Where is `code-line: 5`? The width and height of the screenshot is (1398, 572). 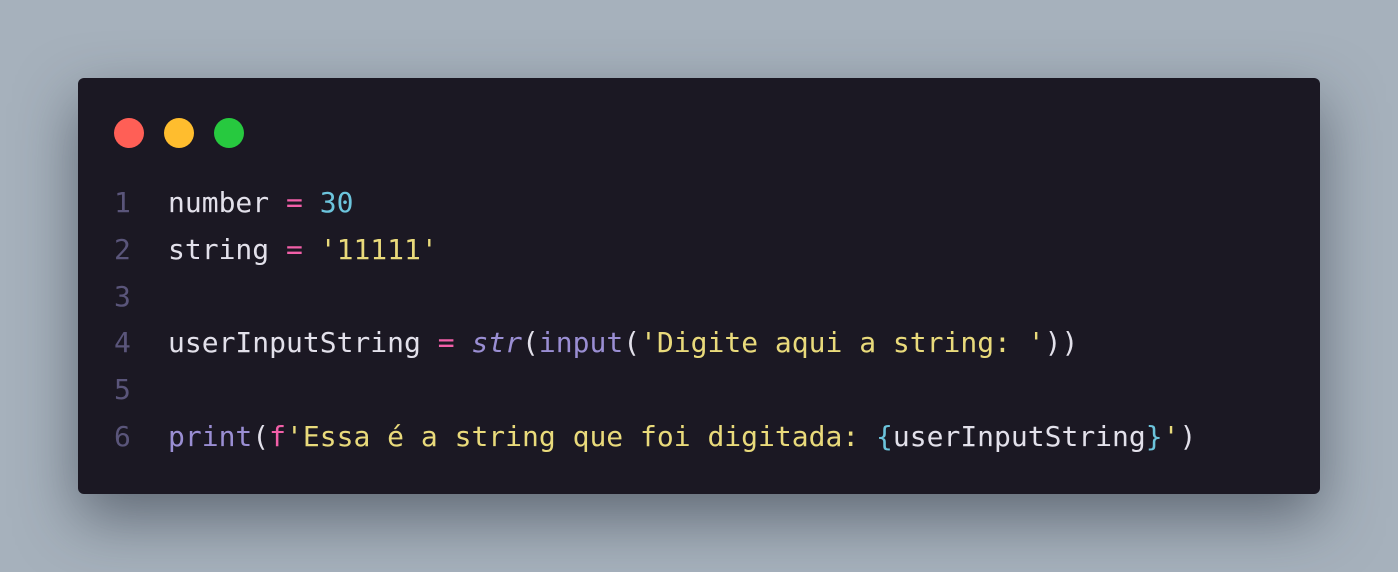 code-line: 5 is located at coordinates (699, 390).